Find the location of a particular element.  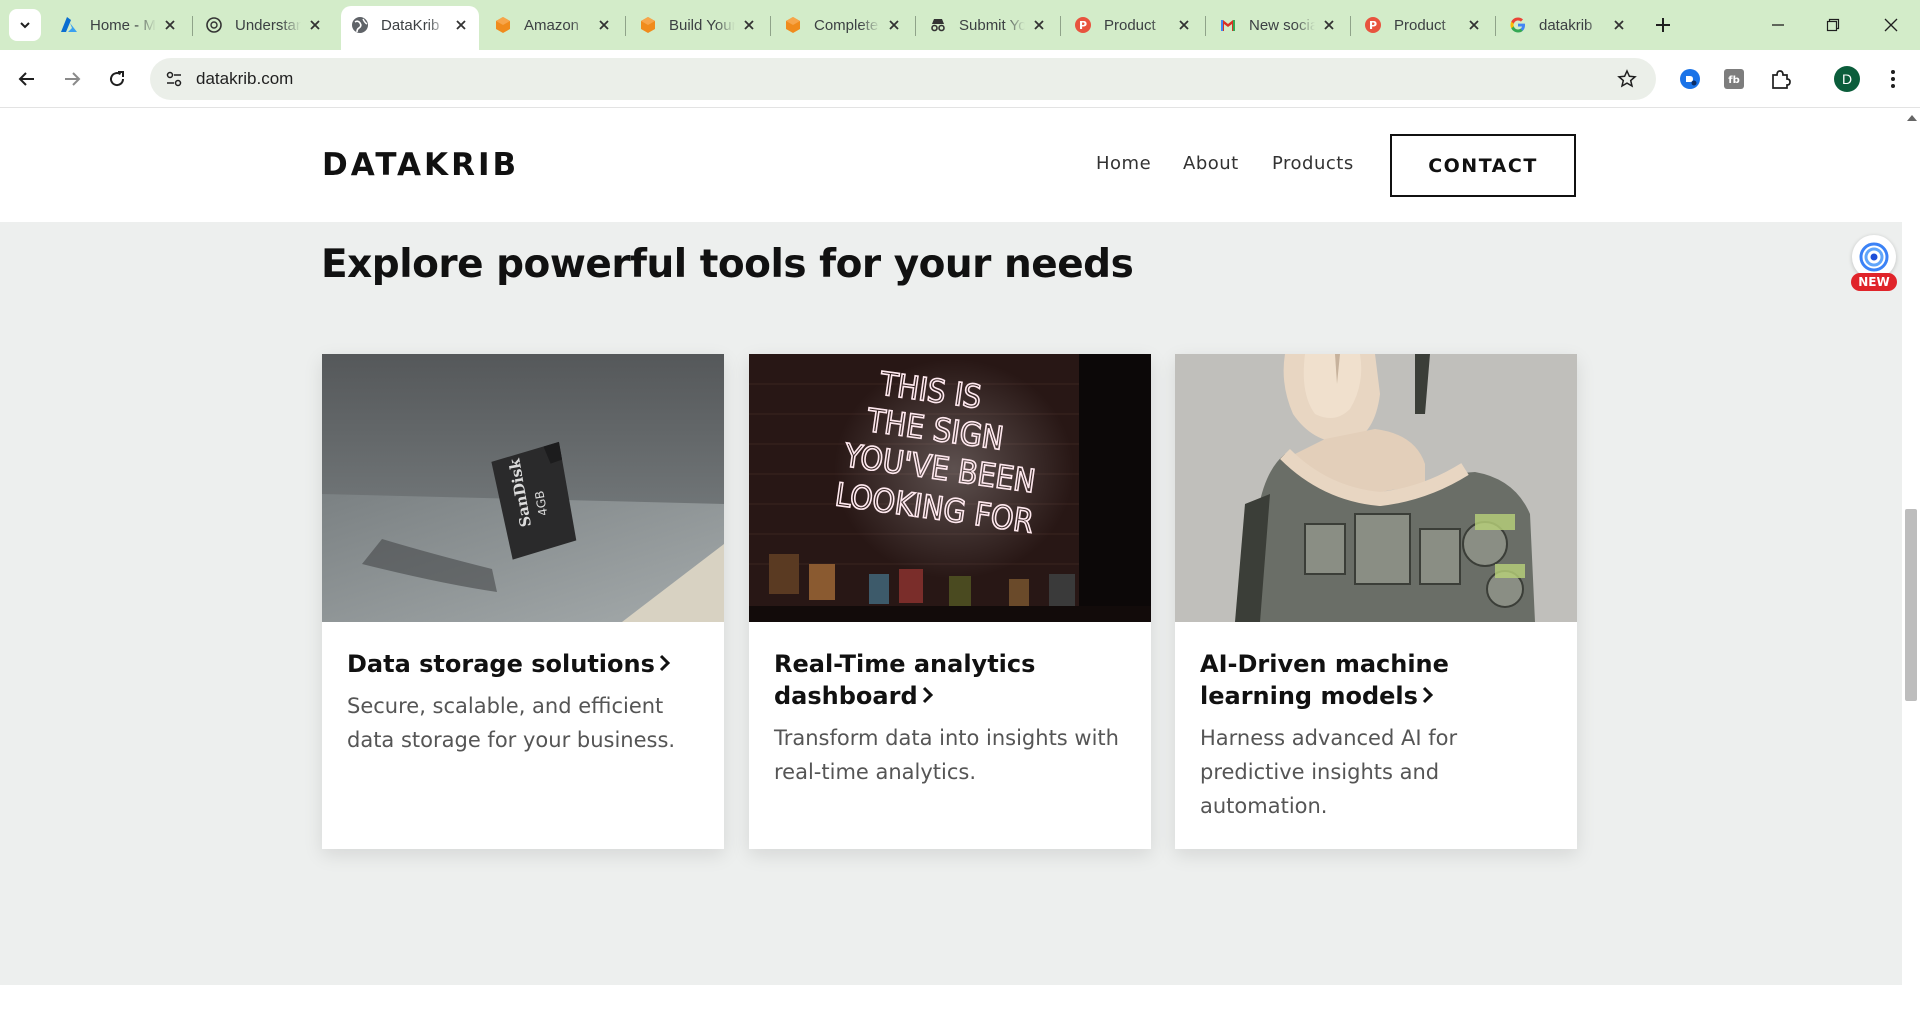

plus-icon is located at coordinates (1663, 25).